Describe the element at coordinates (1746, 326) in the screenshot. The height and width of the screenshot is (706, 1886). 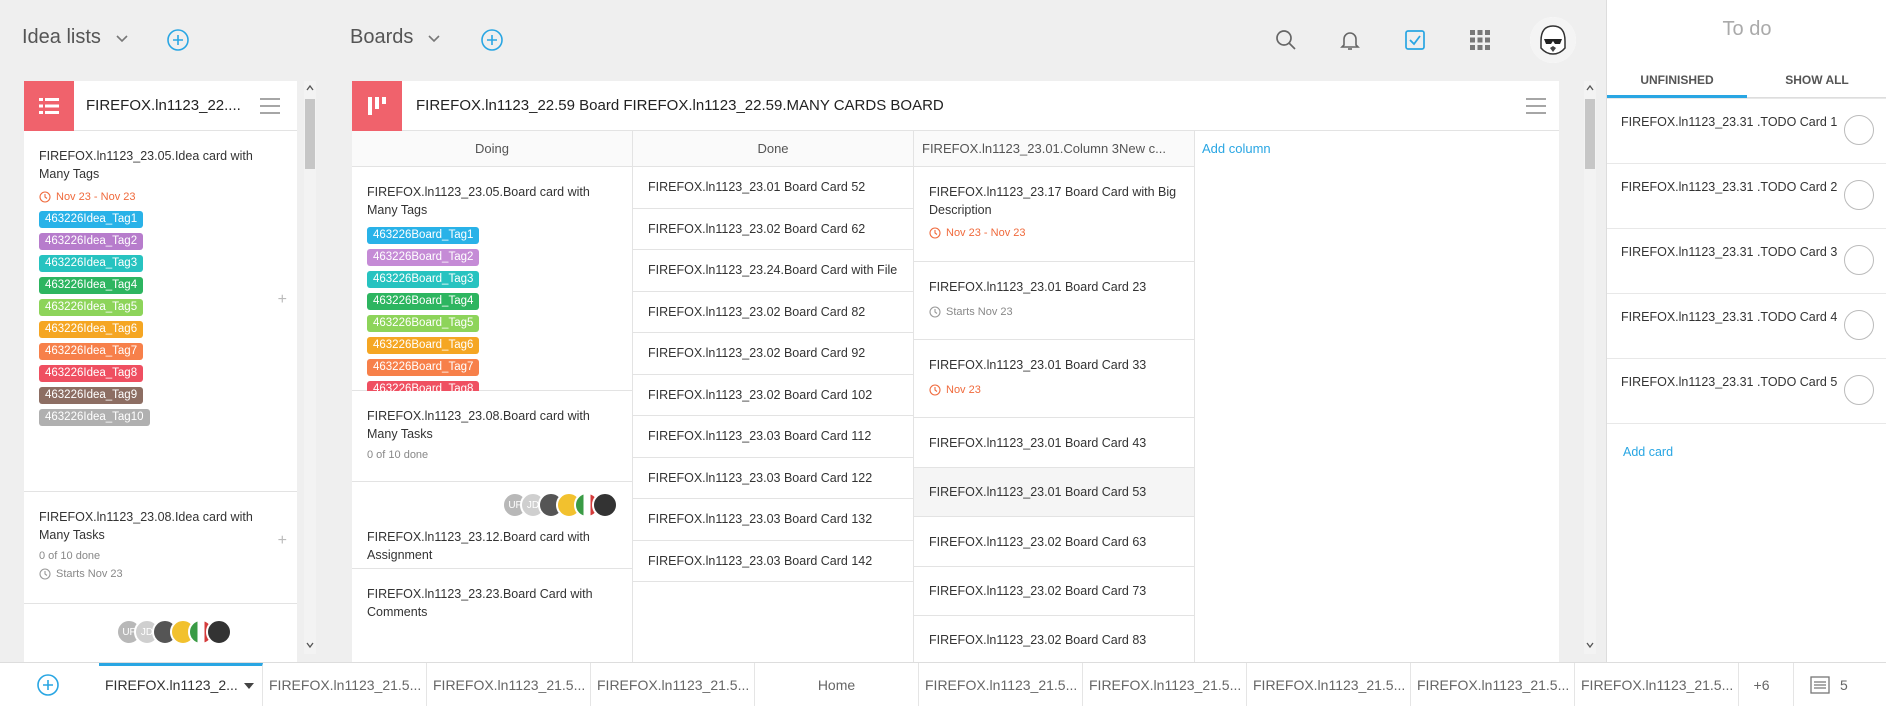
I see `todo-item: FIREFOX.ln1123_23.31 .TODO Card 4` at that location.